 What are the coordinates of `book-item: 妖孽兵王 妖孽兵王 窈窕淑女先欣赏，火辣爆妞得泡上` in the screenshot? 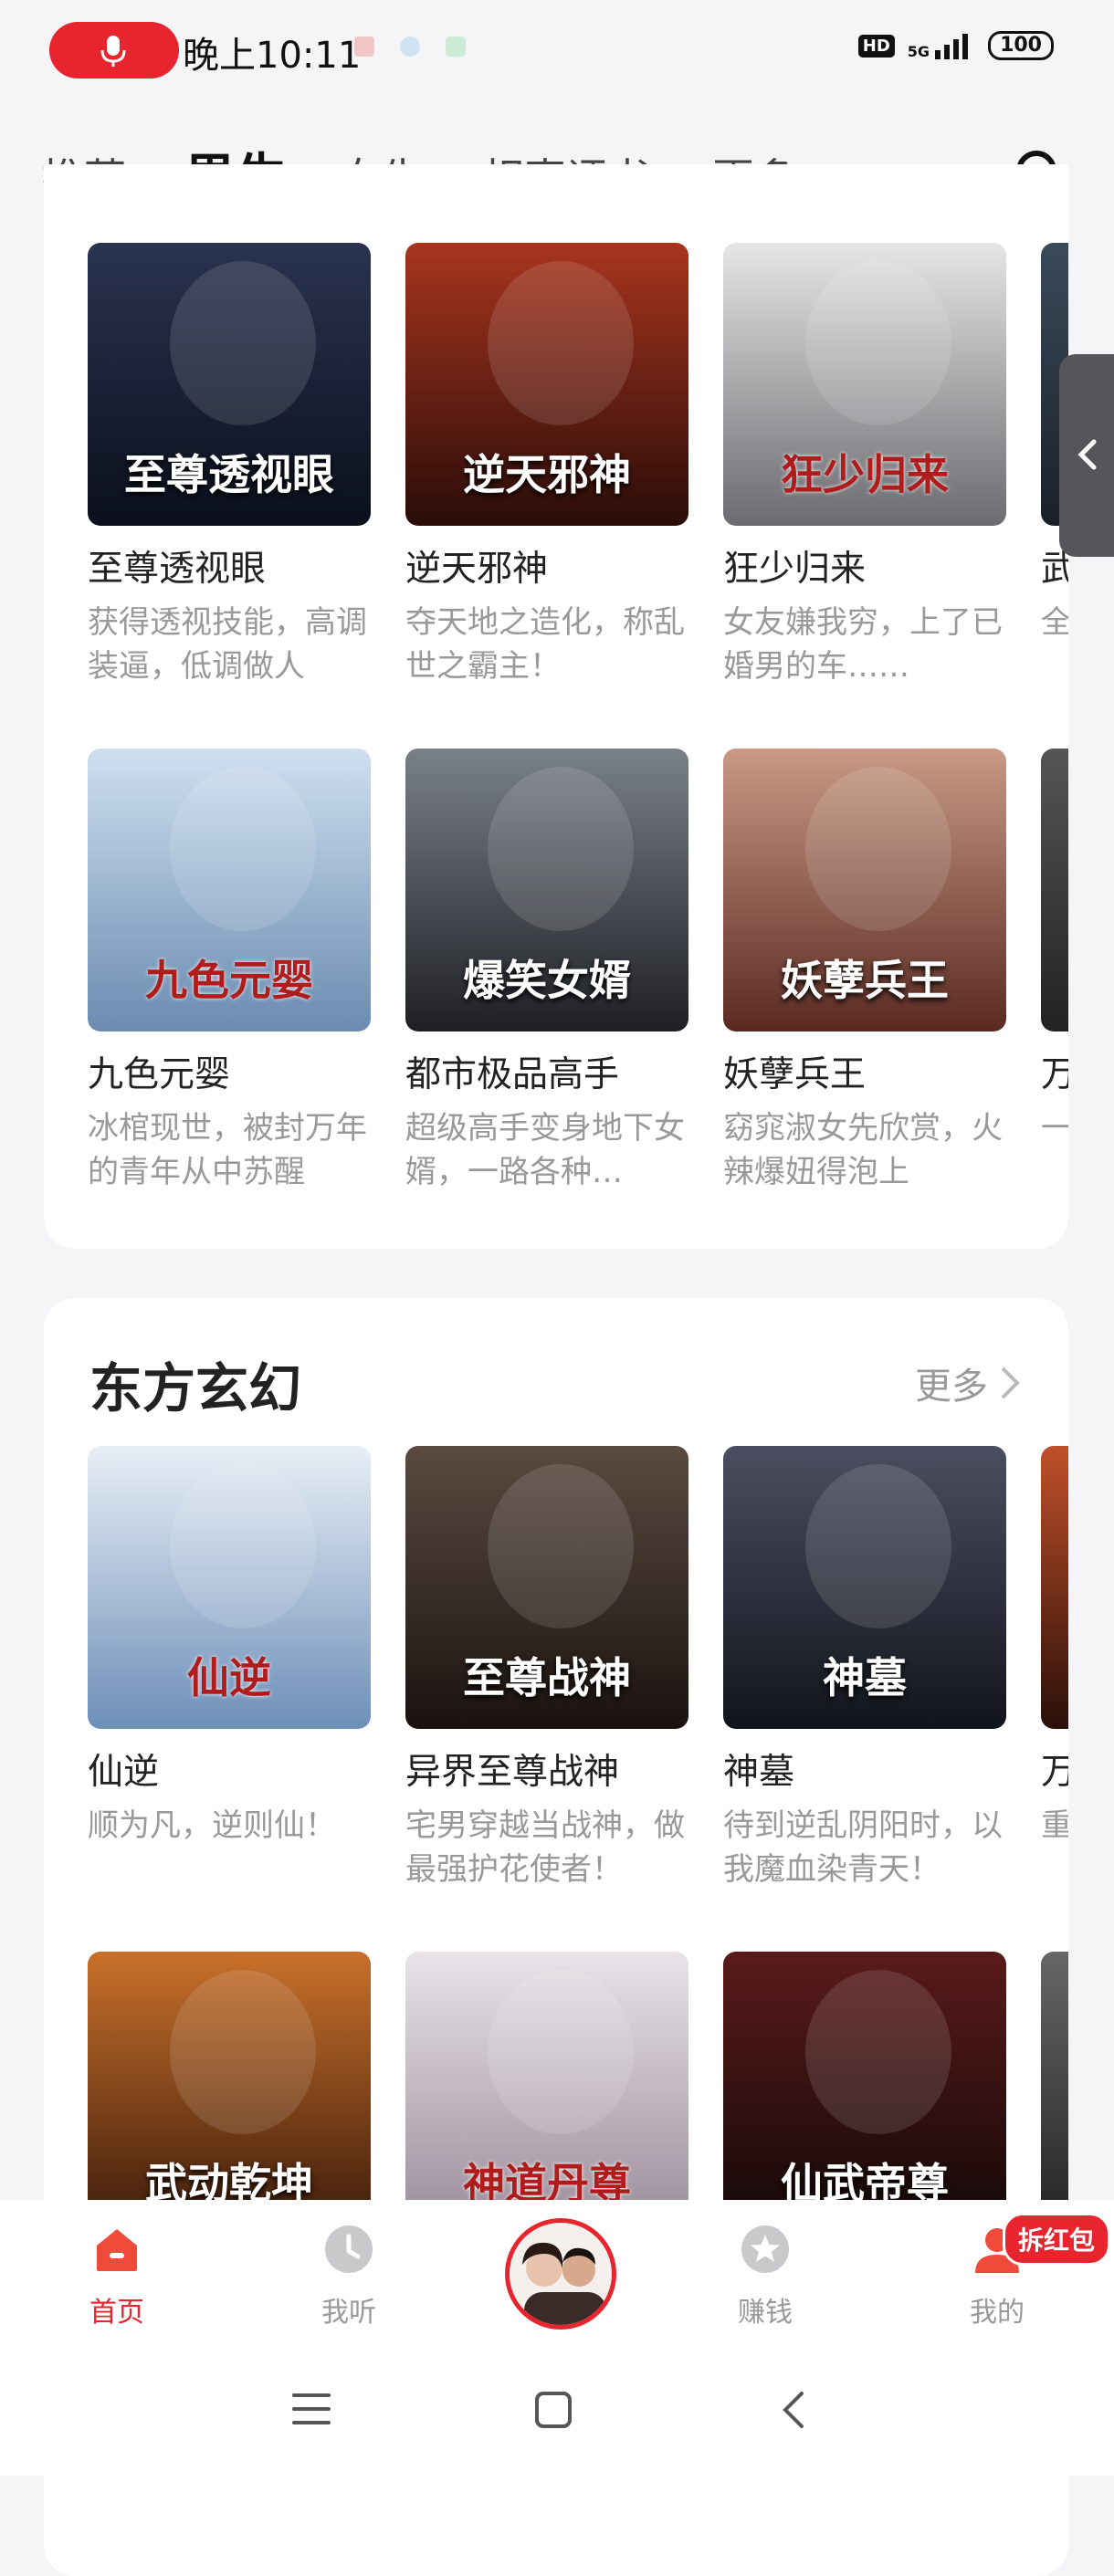 It's located at (865, 971).